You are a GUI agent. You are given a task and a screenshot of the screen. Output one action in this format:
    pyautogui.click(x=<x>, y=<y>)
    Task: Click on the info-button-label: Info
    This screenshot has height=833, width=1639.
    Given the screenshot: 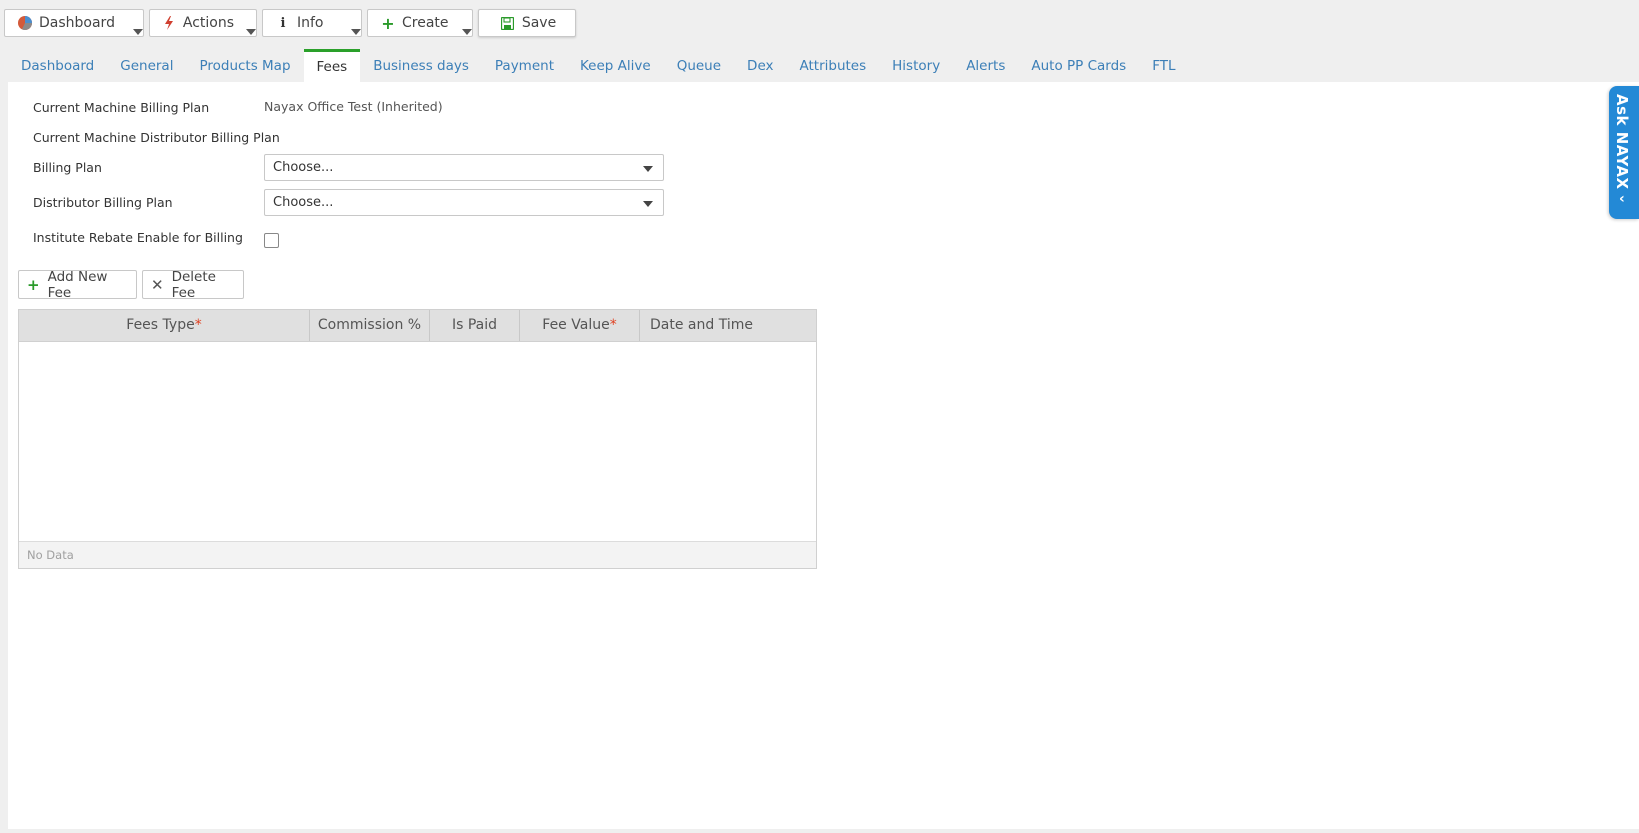 What is the action you would take?
    pyautogui.click(x=310, y=23)
    